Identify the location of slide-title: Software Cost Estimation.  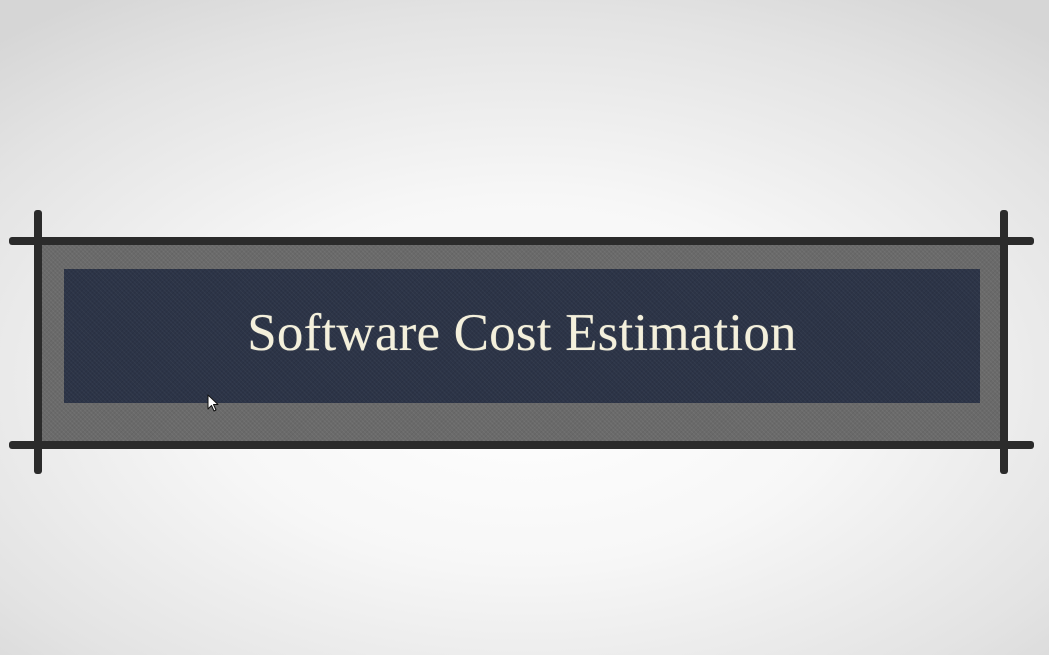
(522, 333).